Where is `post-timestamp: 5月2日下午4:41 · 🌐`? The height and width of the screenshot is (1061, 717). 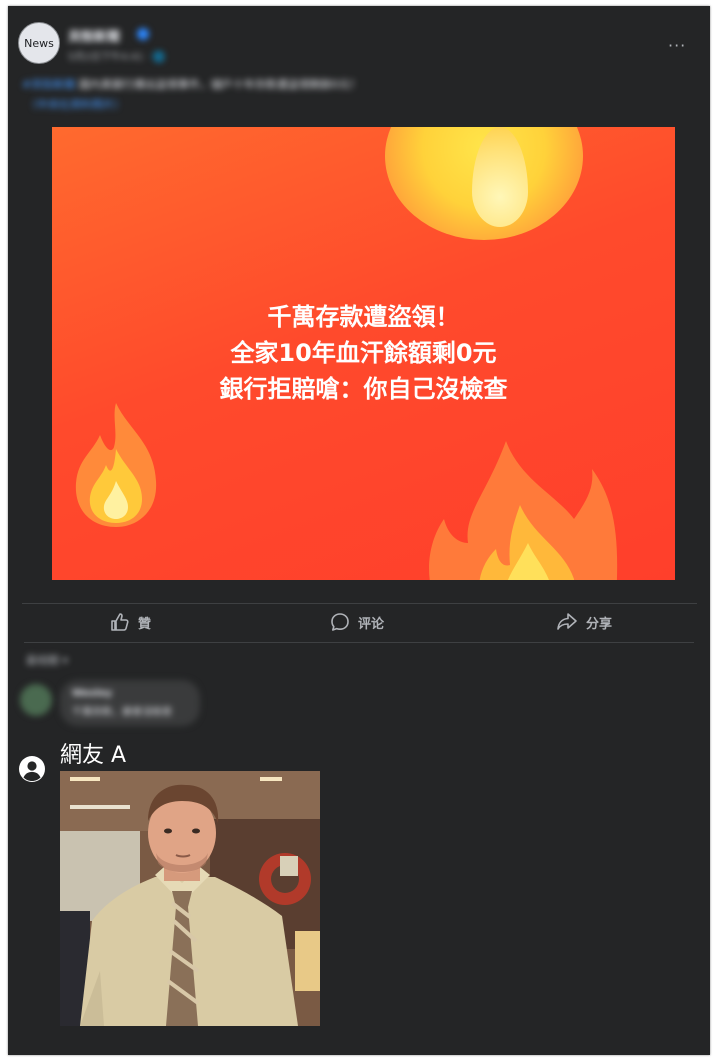
post-timestamp: 5月2日下午4:41 · 🌐 is located at coordinates (116, 55).